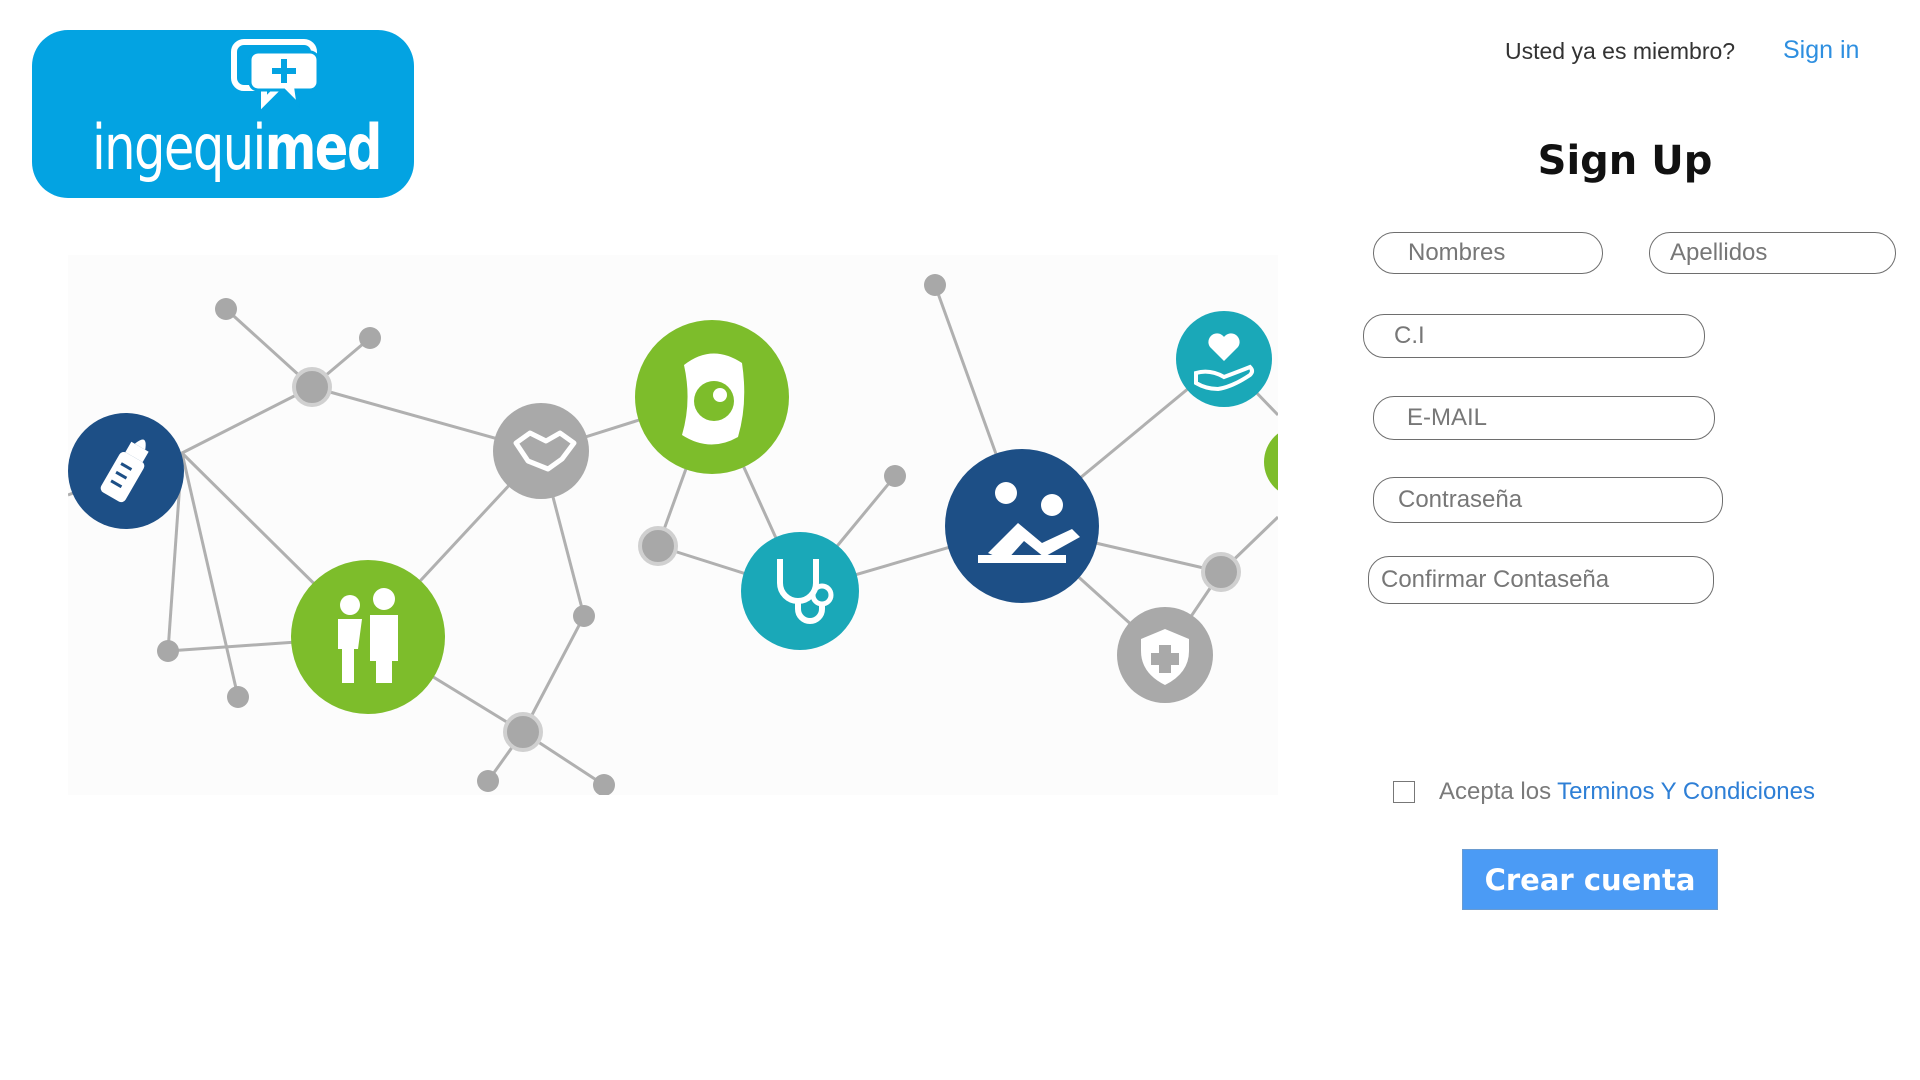 The image size is (1920, 1080). What do you see at coordinates (1548, 500) in the screenshot?
I see `password-input` at bounding box center [1548, 500].